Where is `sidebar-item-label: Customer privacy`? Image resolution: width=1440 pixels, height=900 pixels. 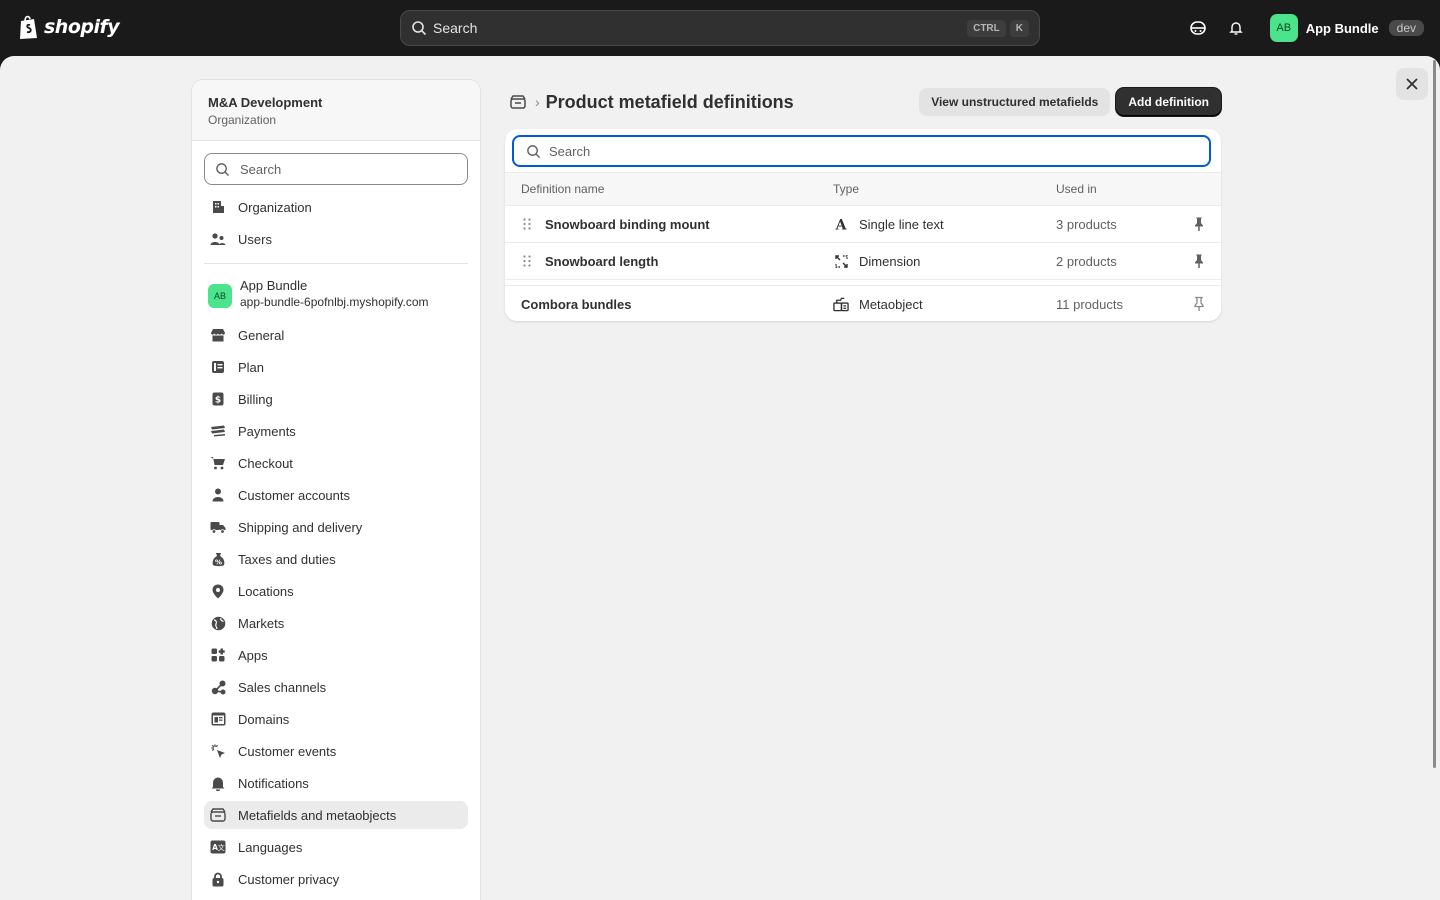 sidebar-item-label: Customer privacy is located at coordinates (289, 879).